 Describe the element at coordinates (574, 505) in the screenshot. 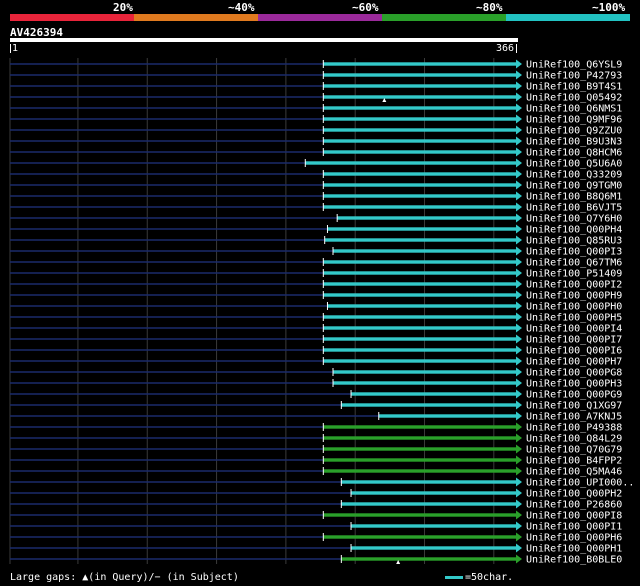

I see `hit-label: UniRef100_P26860` at that location.